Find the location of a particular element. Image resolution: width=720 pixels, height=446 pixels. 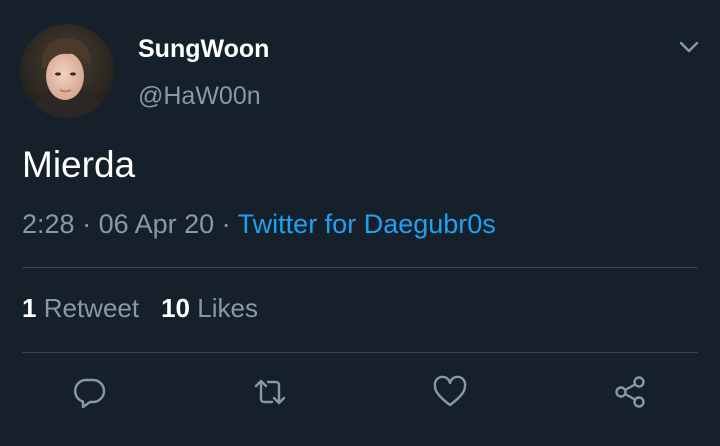

like-count: 10 is located at coordinates (176, 308).